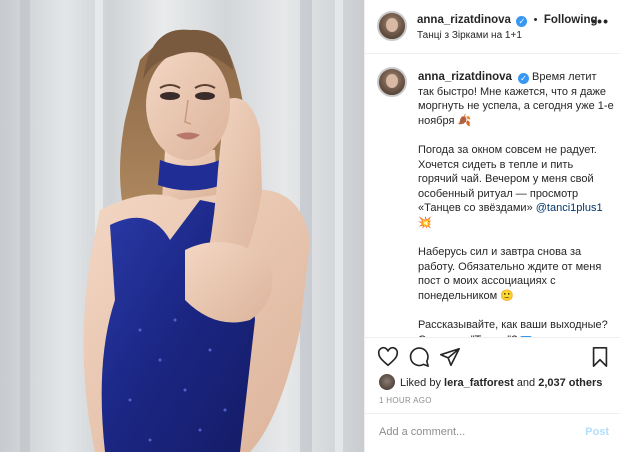 The height and width of the screenshot is (452, 620). I want to click on comment-input, so click(474, 432).